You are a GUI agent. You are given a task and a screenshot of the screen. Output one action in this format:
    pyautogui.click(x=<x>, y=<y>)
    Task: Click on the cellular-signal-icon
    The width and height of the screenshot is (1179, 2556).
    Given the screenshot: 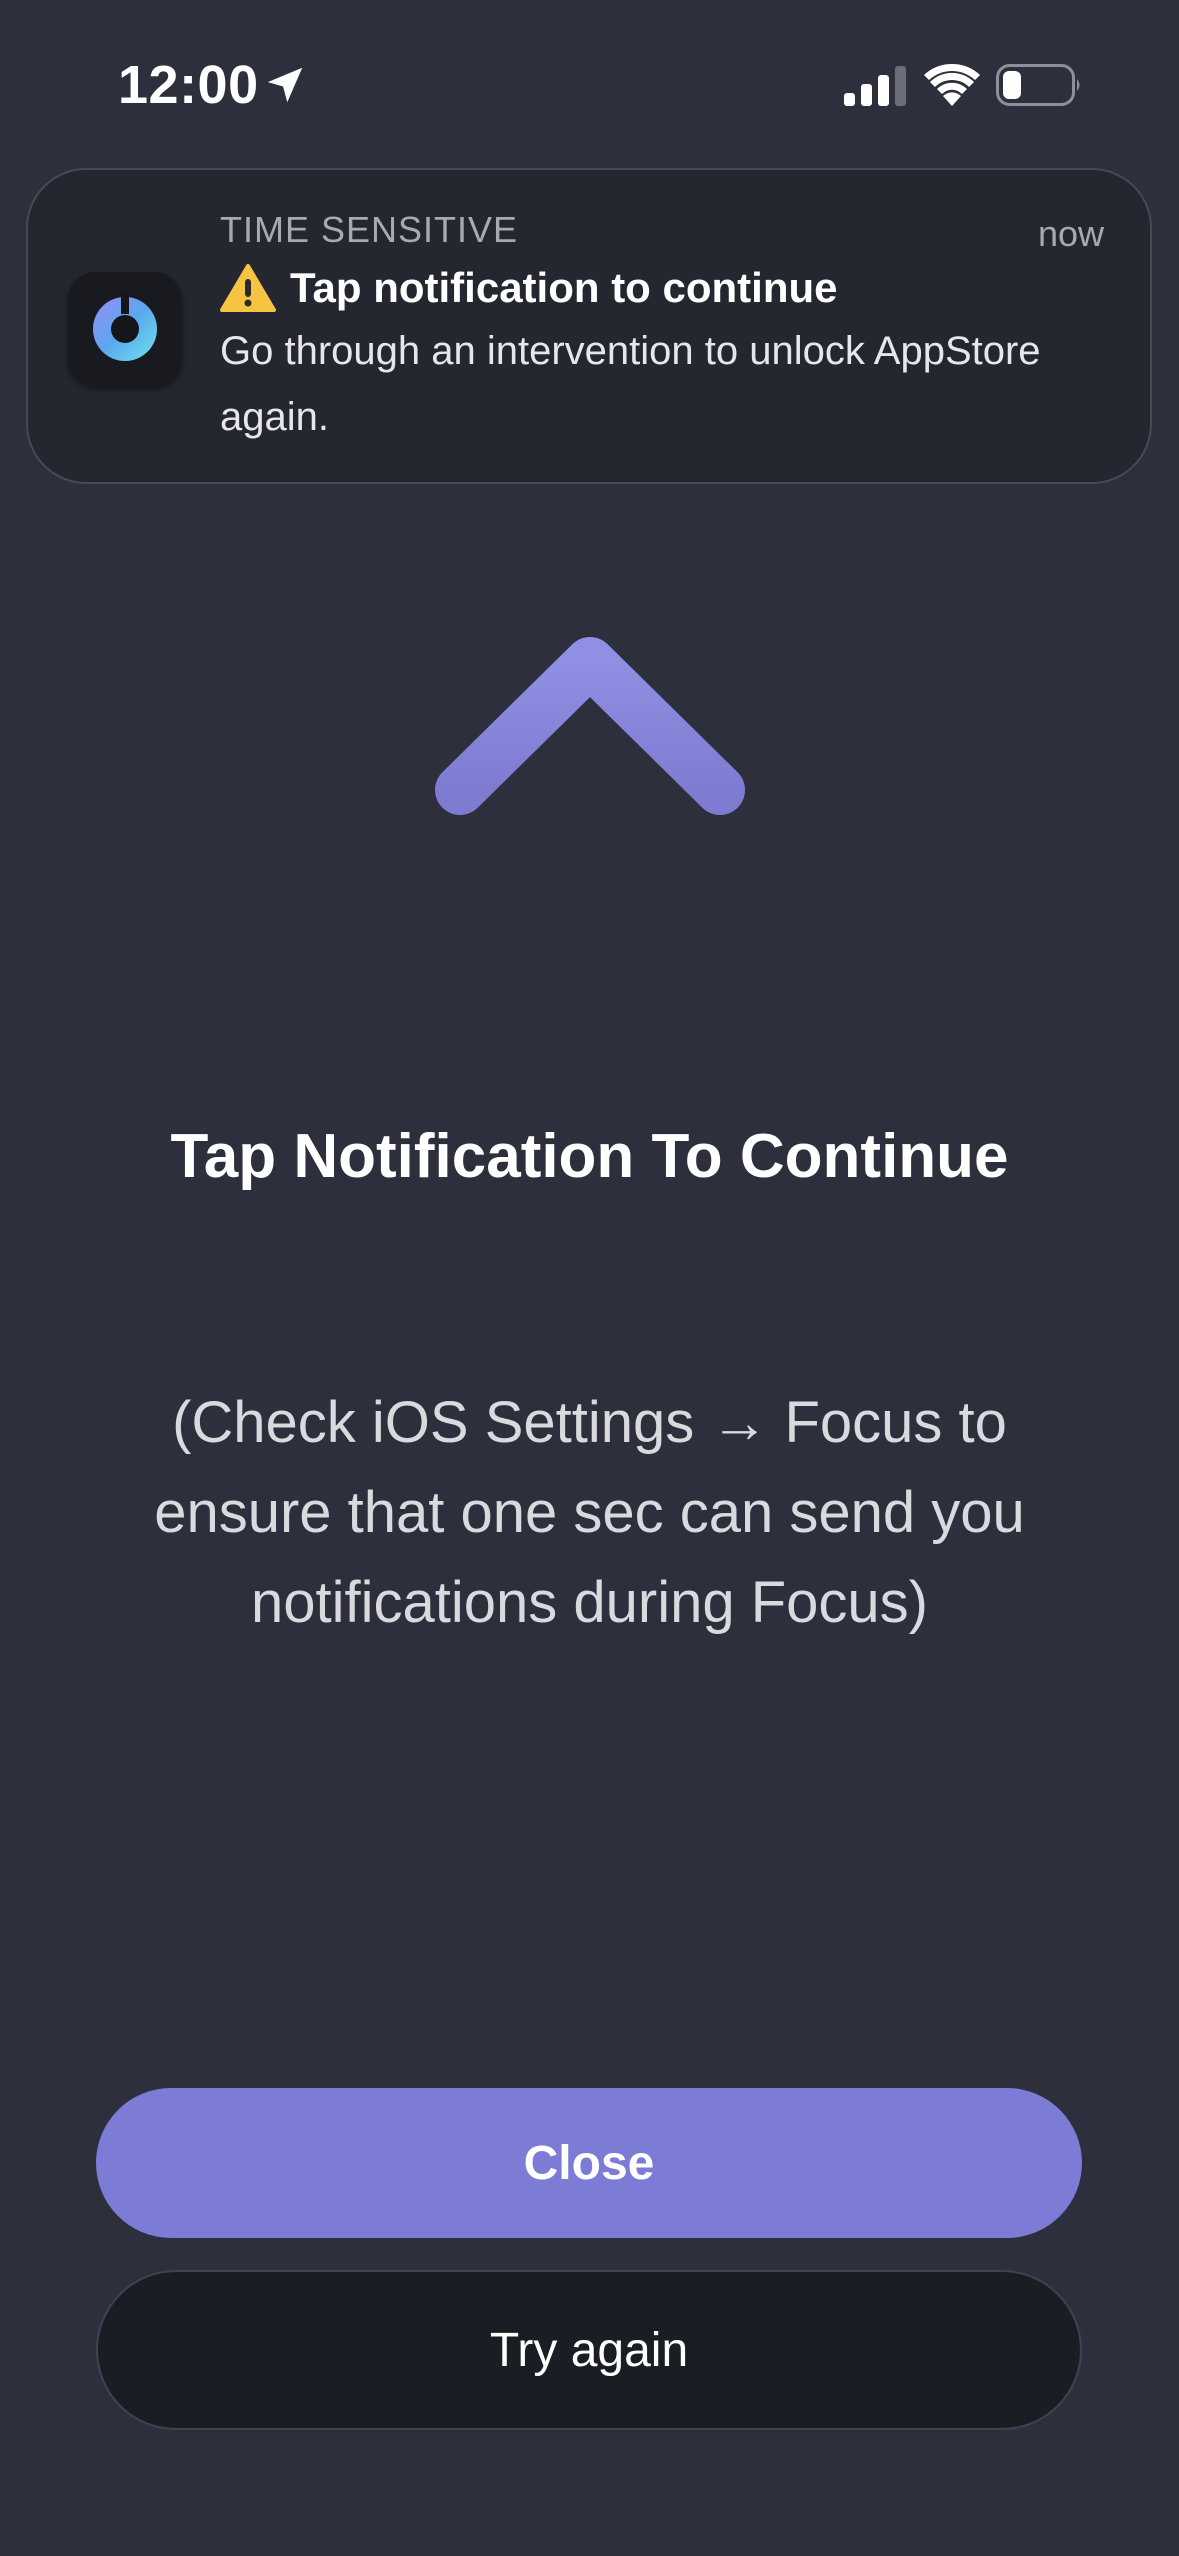 What is the action you would take?
    pyautogui.click(x=875, y=86)
    